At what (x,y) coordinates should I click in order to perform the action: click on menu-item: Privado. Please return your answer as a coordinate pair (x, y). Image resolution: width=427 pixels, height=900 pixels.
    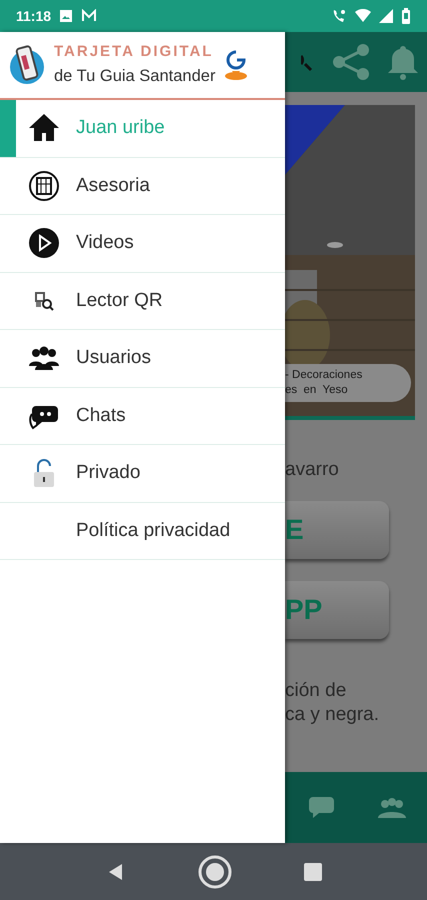
    Looking at the image, I should click on (142, 473).